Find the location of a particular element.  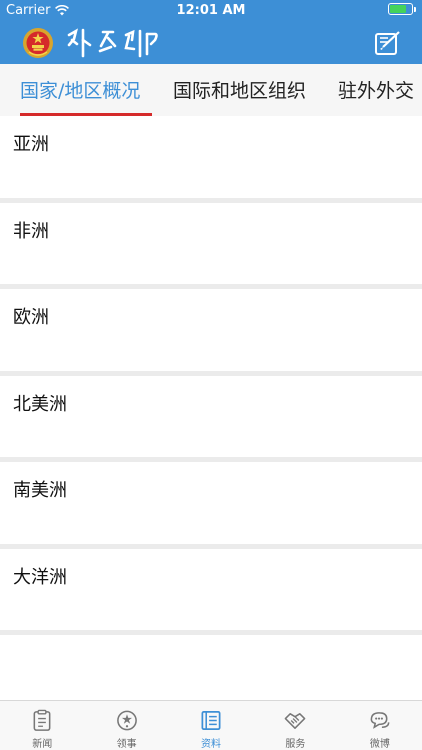

weibo-chat-icon is located at coordinates (380, 720).